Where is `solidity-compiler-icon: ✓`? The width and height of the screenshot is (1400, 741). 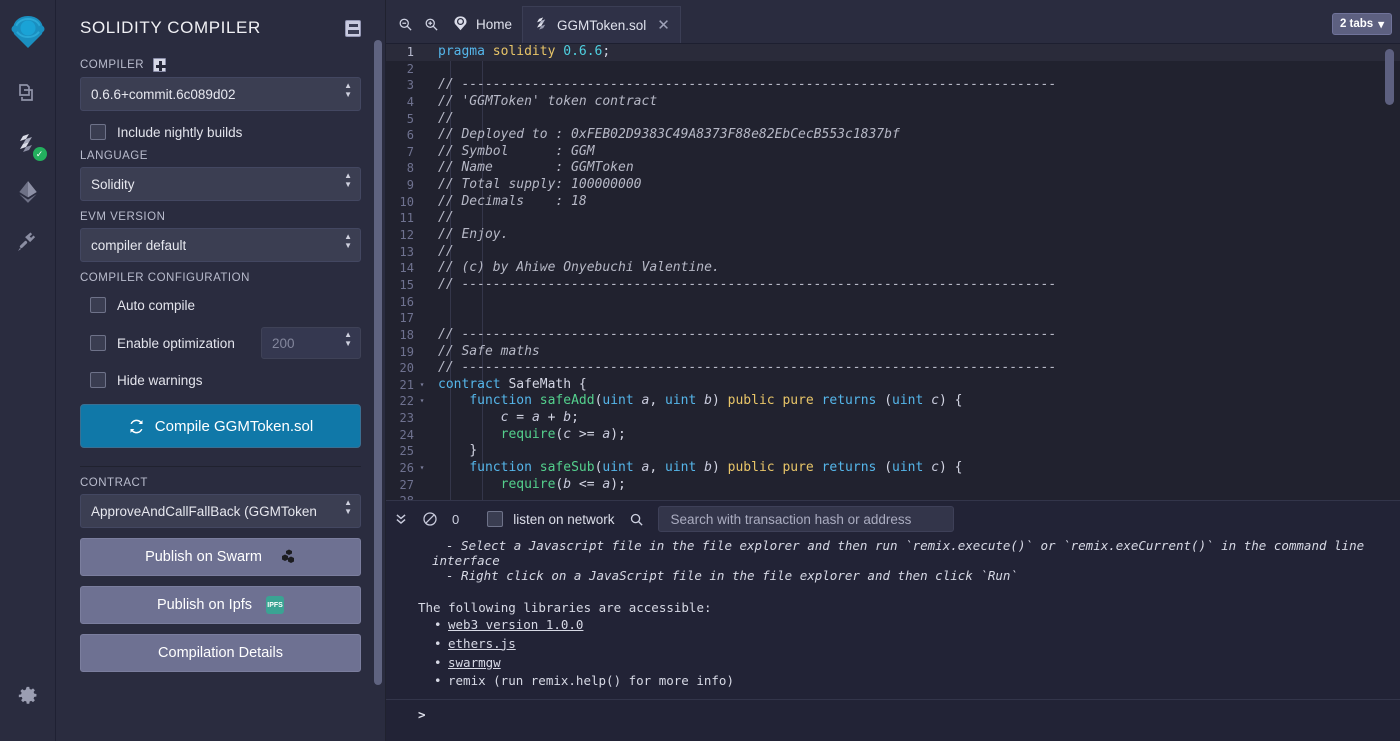
solidity-compiler-icon: ✓ is located at coordinates (28, 143).